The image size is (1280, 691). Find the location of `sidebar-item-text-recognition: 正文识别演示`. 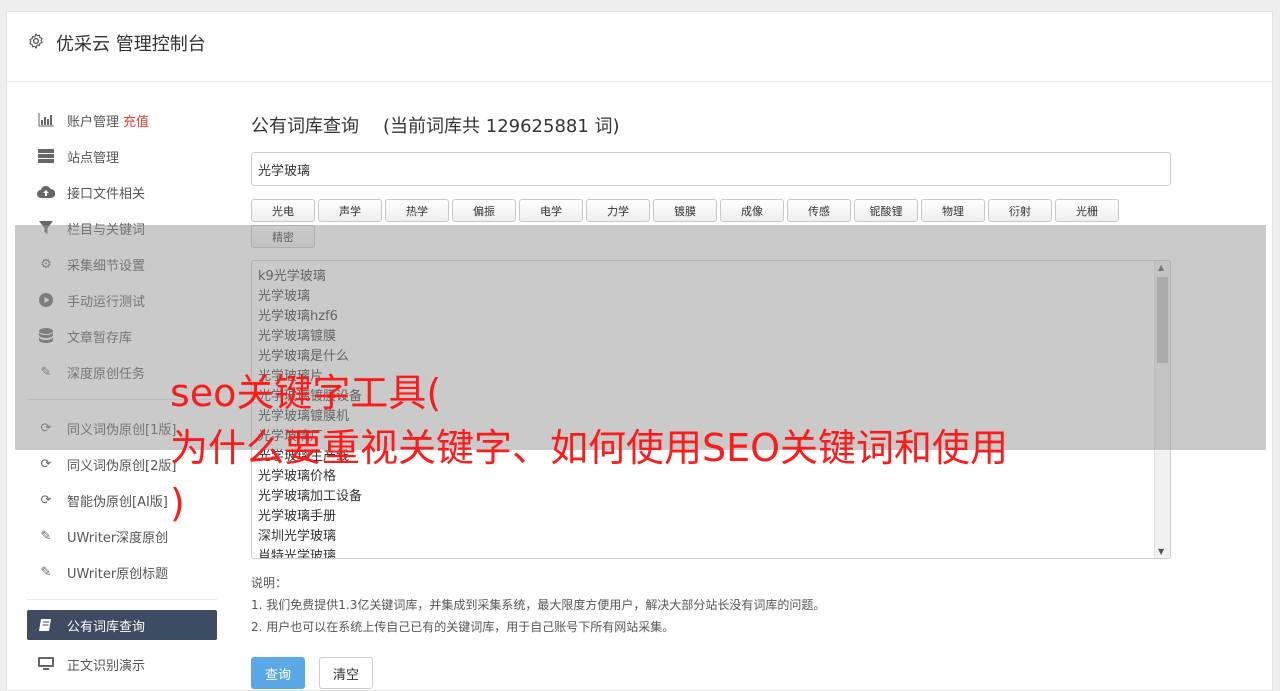

sidebar-item-text-recognition: 正文识别演示 is located at coordinates (122, 664).